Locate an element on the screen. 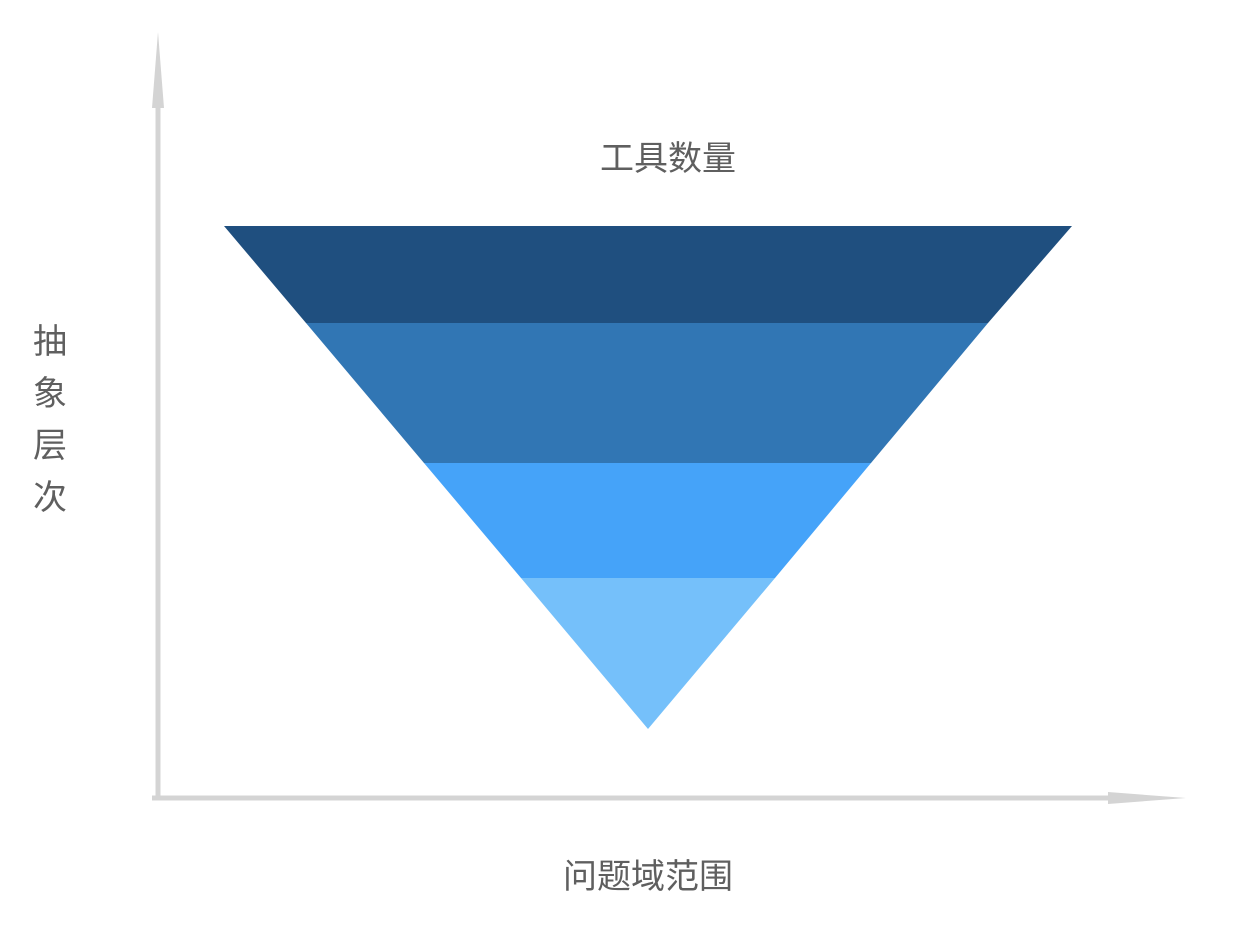  x-axis-arrow-icon is located at coordinates (1147, 798).